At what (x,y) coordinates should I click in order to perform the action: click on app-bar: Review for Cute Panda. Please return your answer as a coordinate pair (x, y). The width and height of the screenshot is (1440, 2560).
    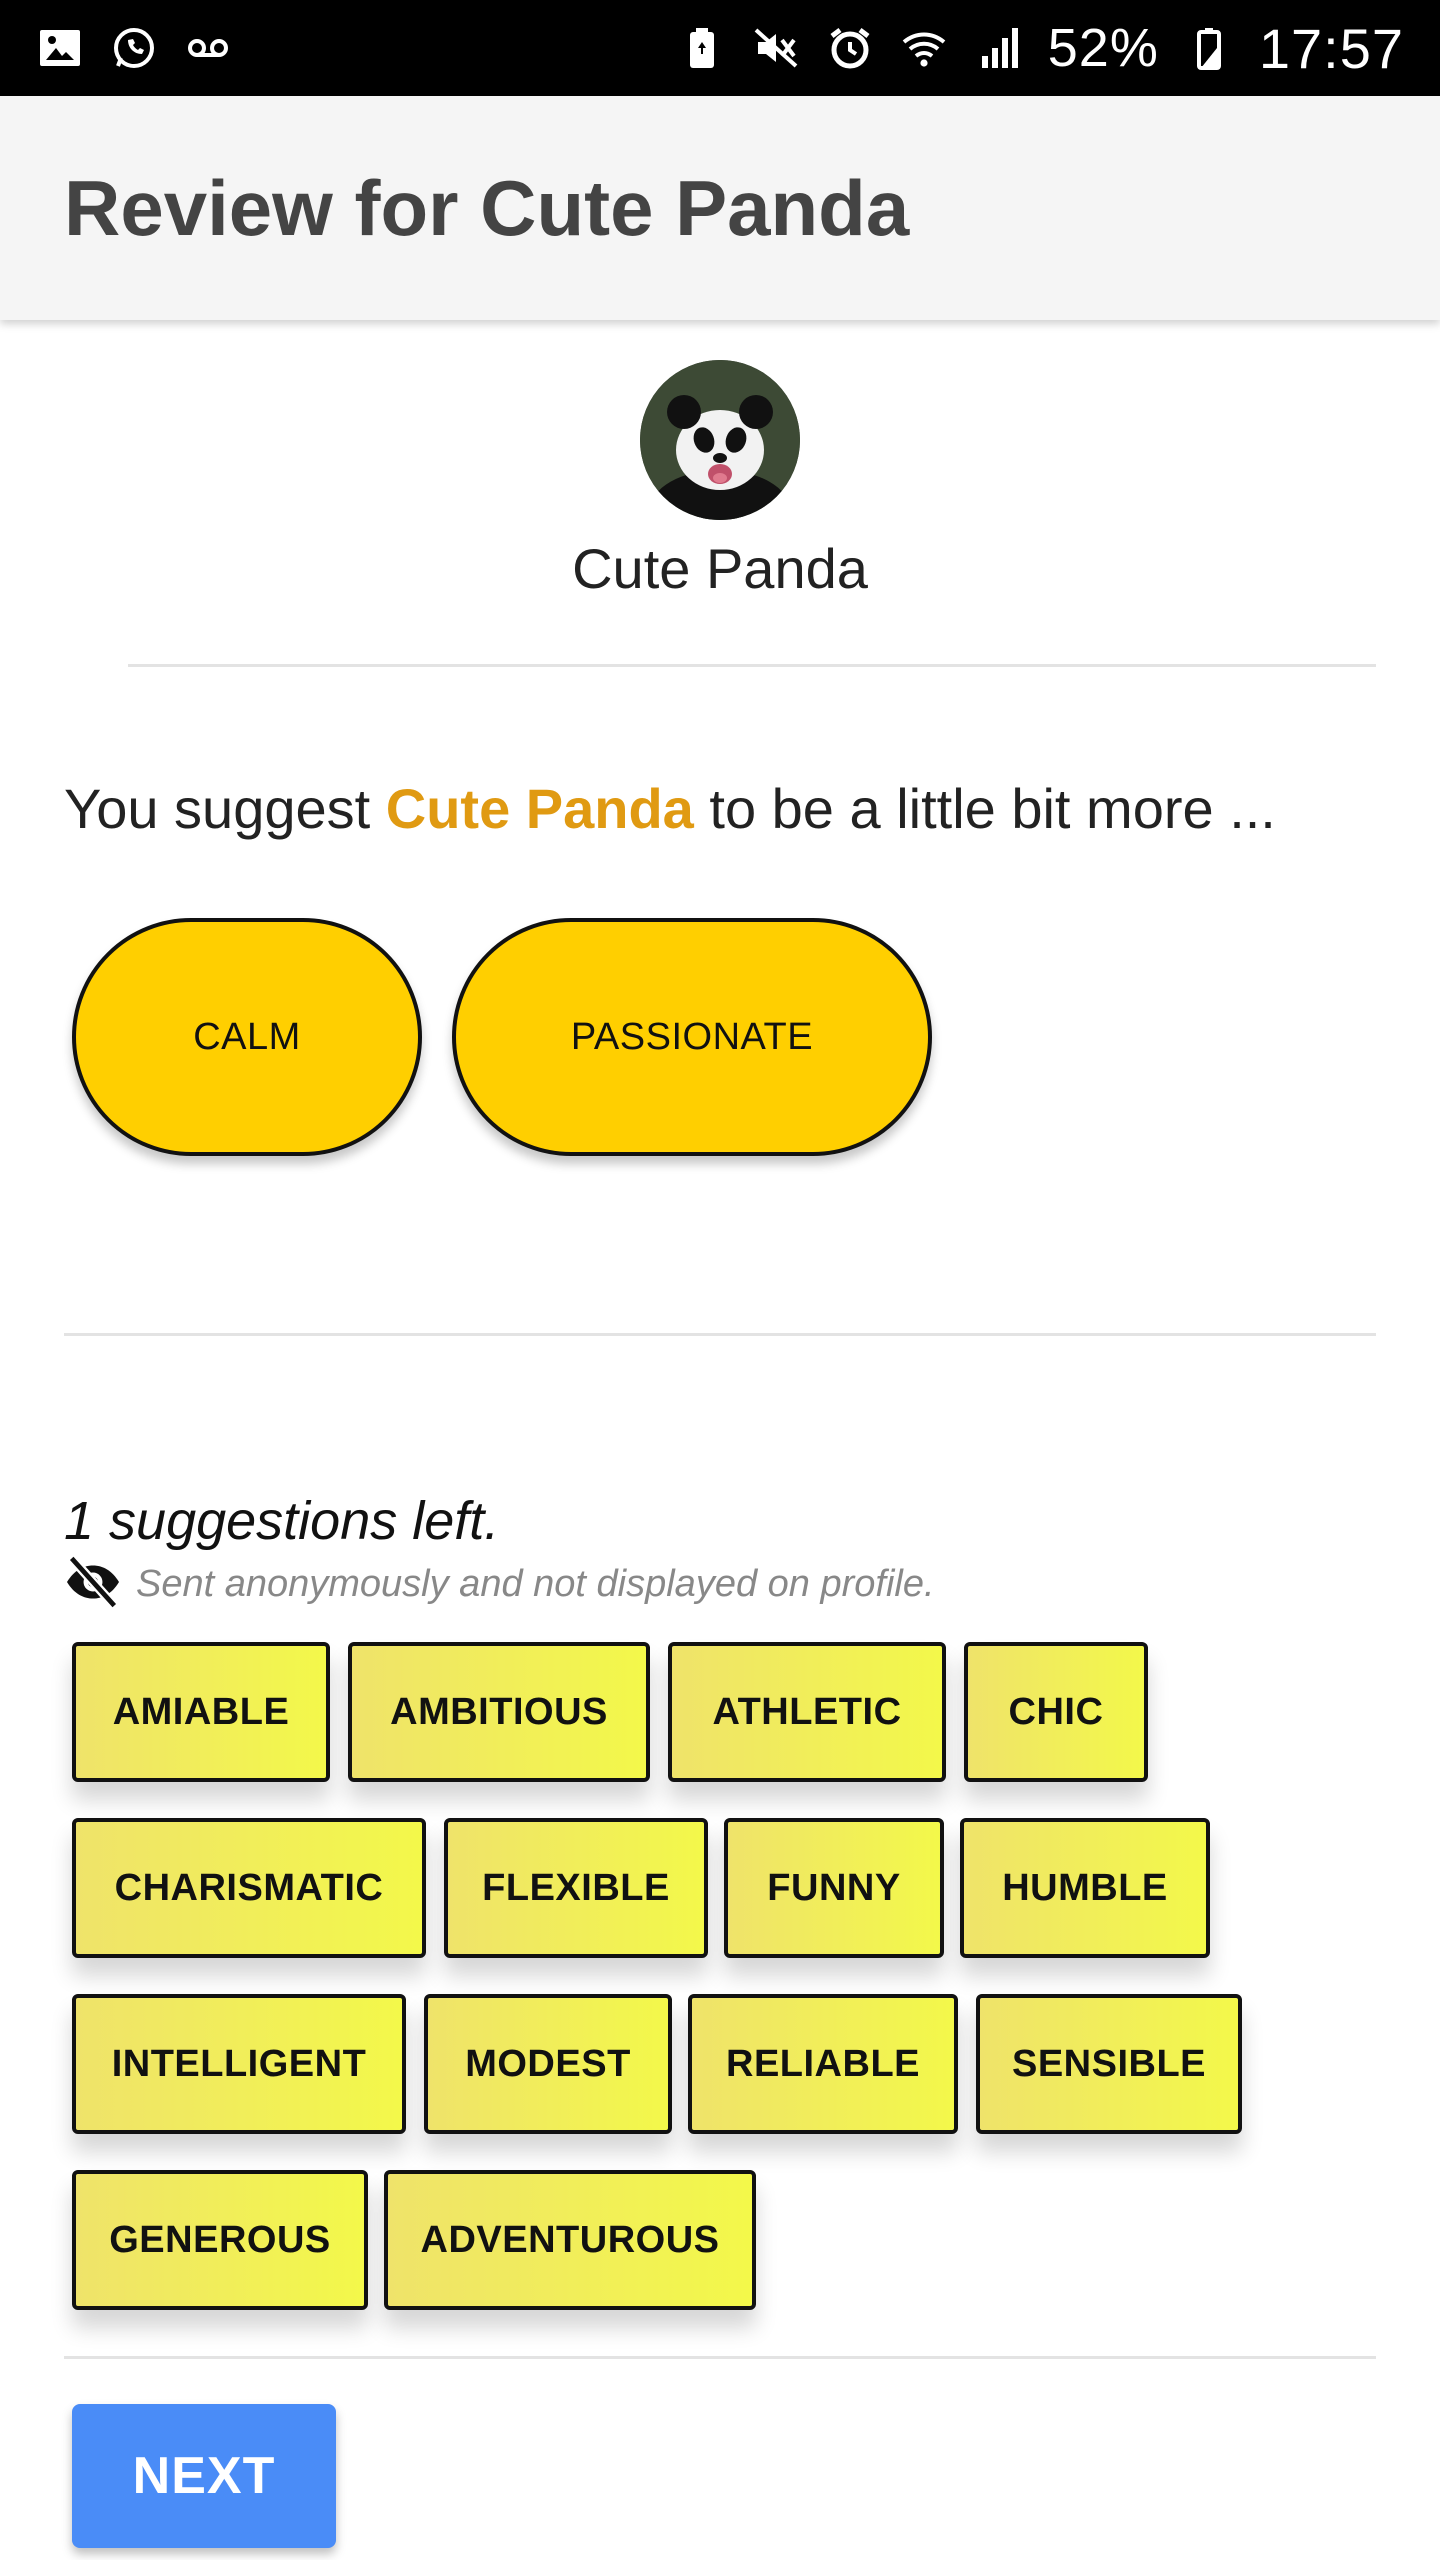
    Looking at the image, I should click on (720, 208).